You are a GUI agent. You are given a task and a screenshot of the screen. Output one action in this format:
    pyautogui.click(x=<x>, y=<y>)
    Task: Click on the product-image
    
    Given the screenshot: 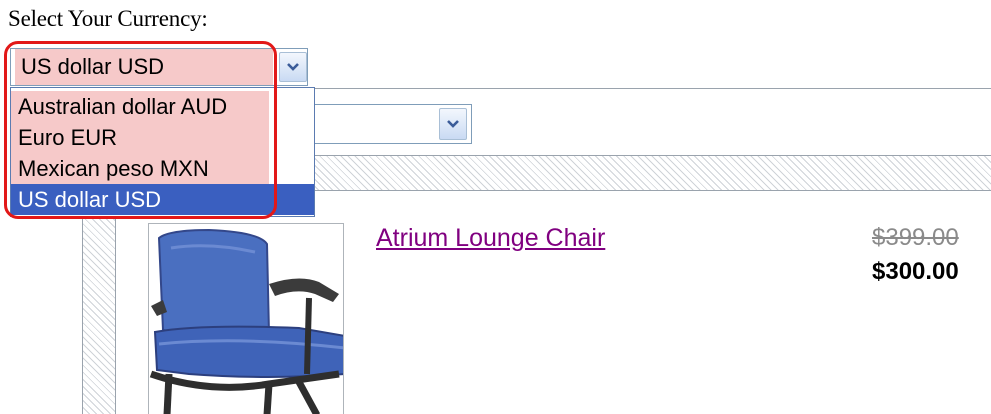 What is the action you would take?
    pyautogui.click(x=246, y=318)
    